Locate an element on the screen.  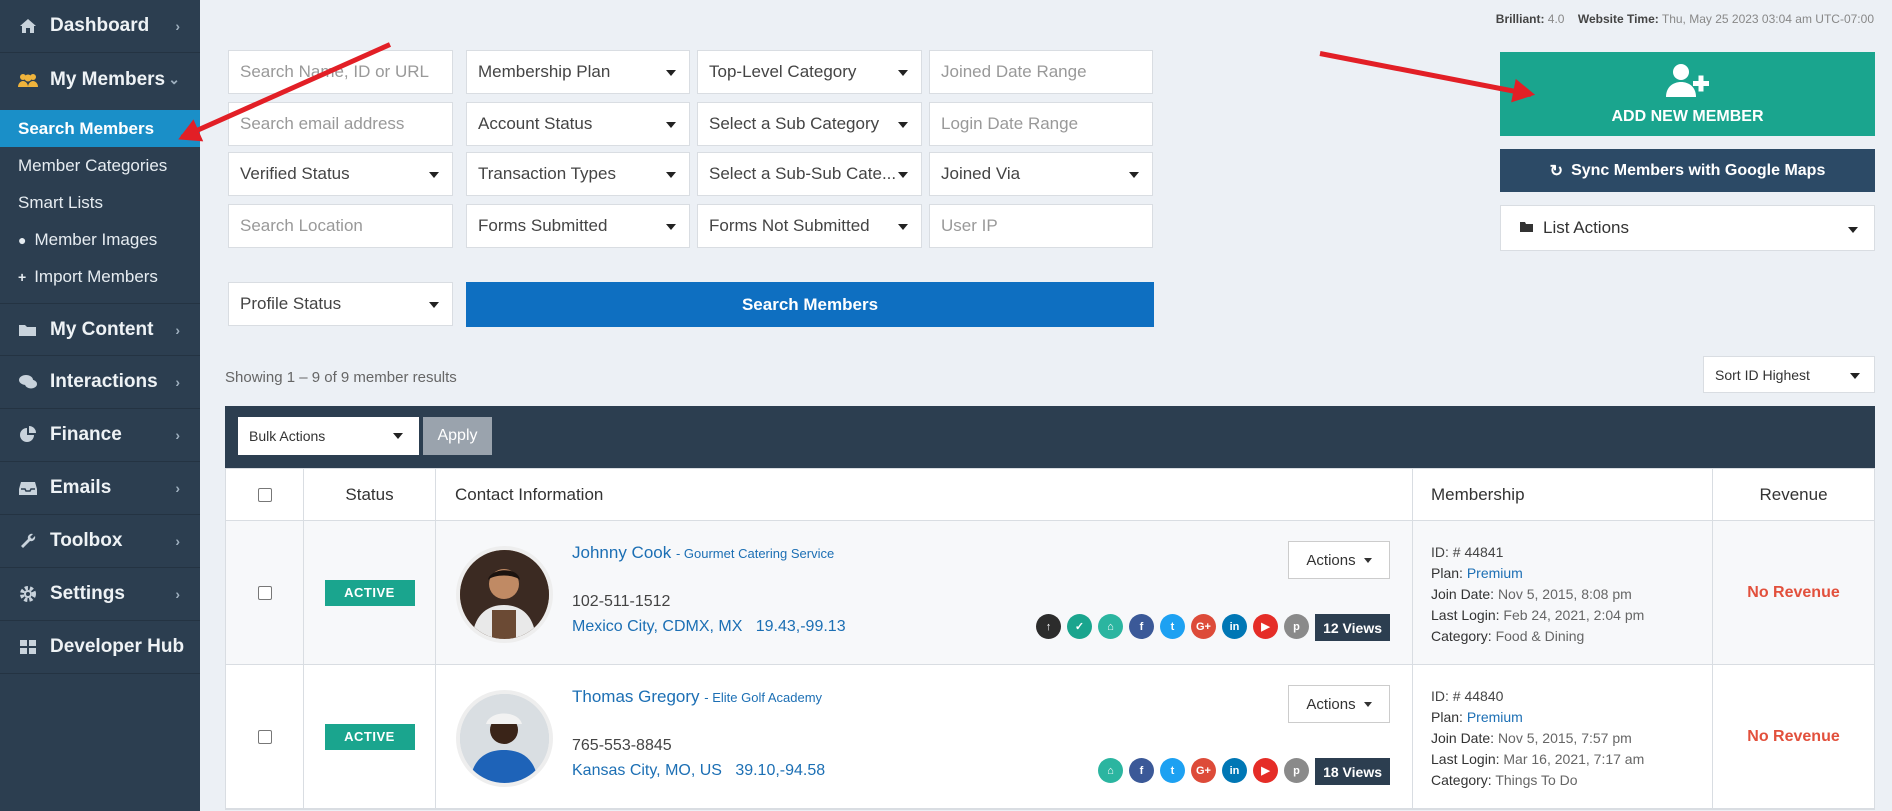
verified-icon: ✓ is located at coordinates (1079, 626).